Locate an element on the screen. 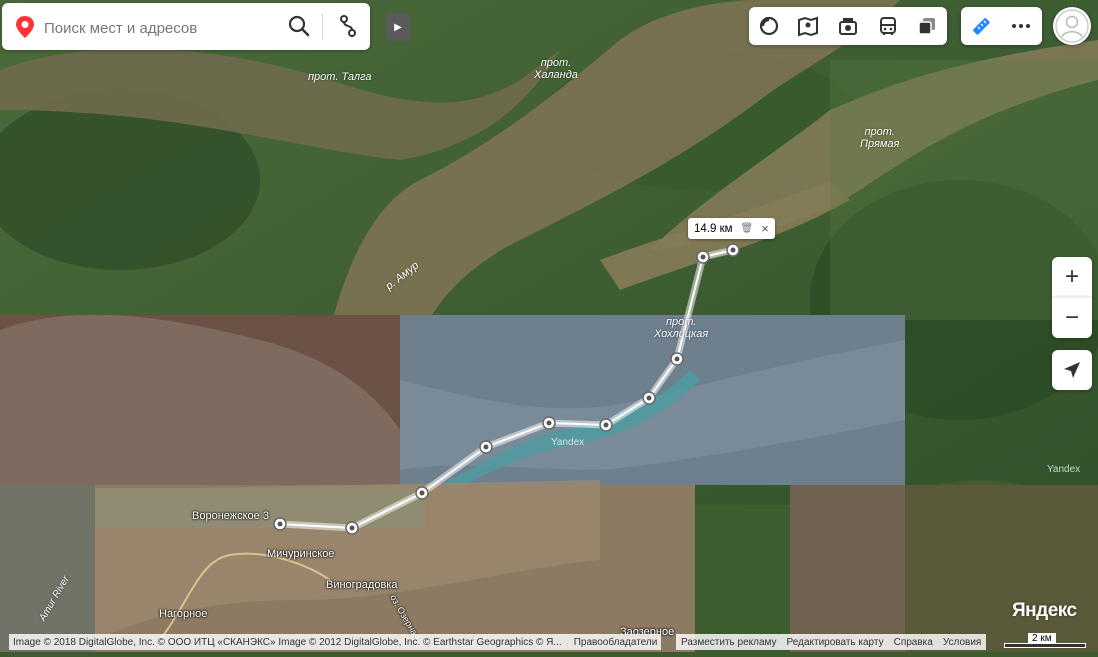 Image resolution: width=1098 pixels, height=657 pixels. help-link: Справка is located at coordinates (913, 642).